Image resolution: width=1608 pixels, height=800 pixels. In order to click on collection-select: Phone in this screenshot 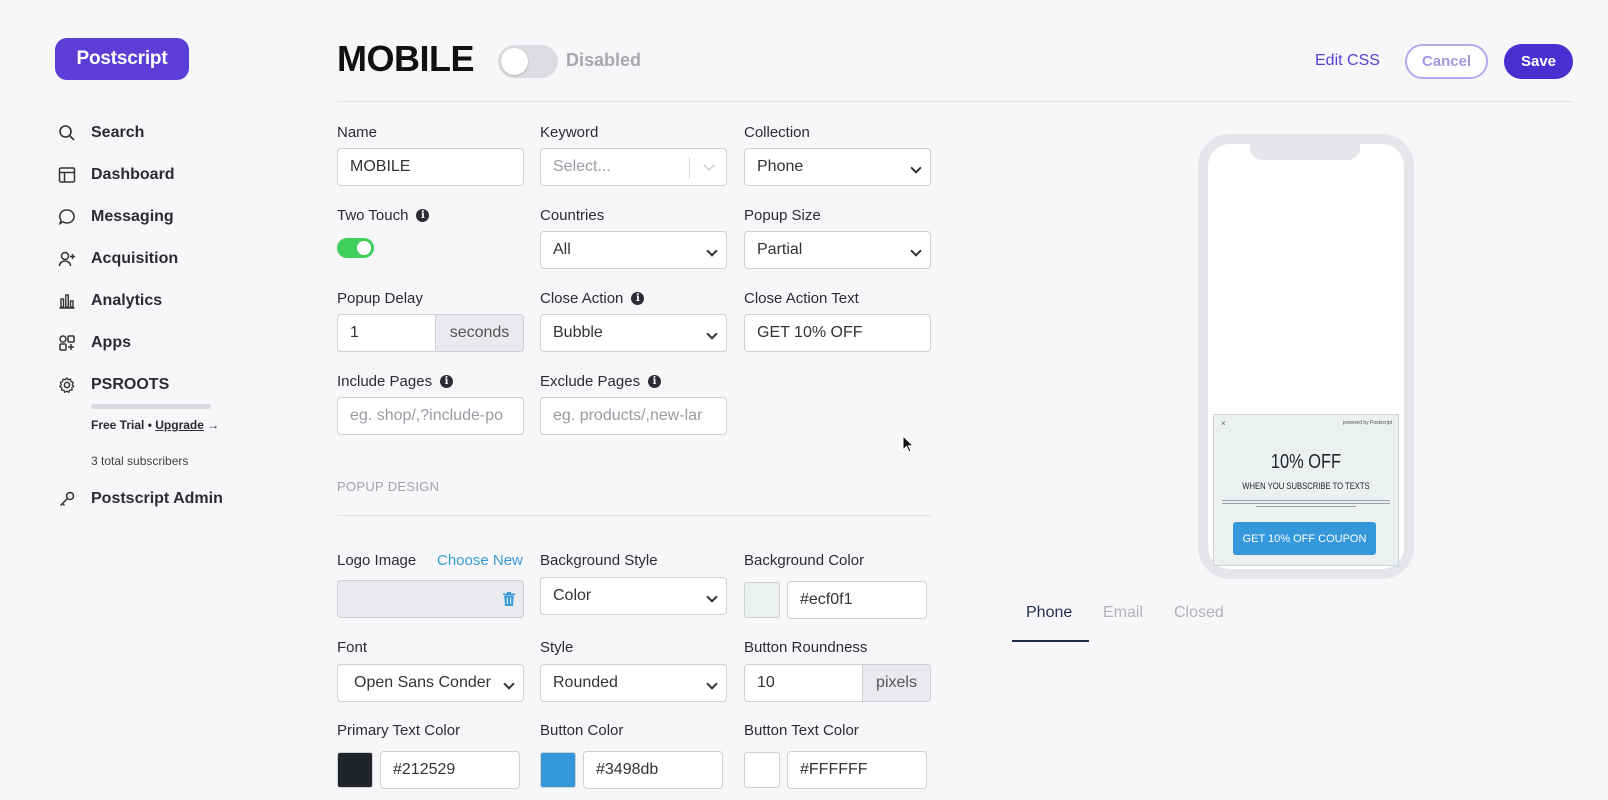, I will do `click(837, 167)`.